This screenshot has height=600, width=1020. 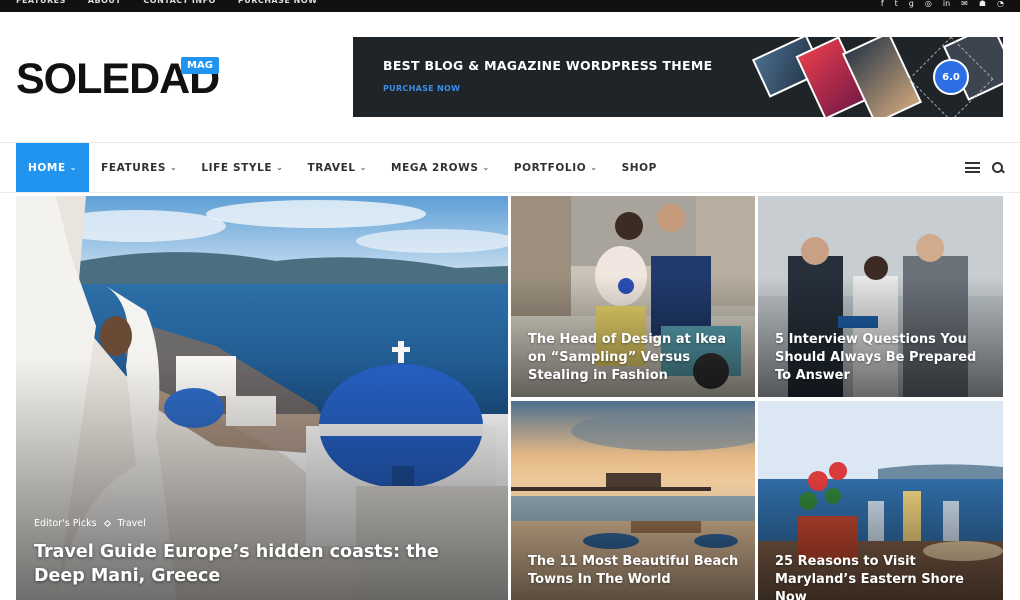 I want to click on top-link-about: ABOUT, so click(x=105, y=4).